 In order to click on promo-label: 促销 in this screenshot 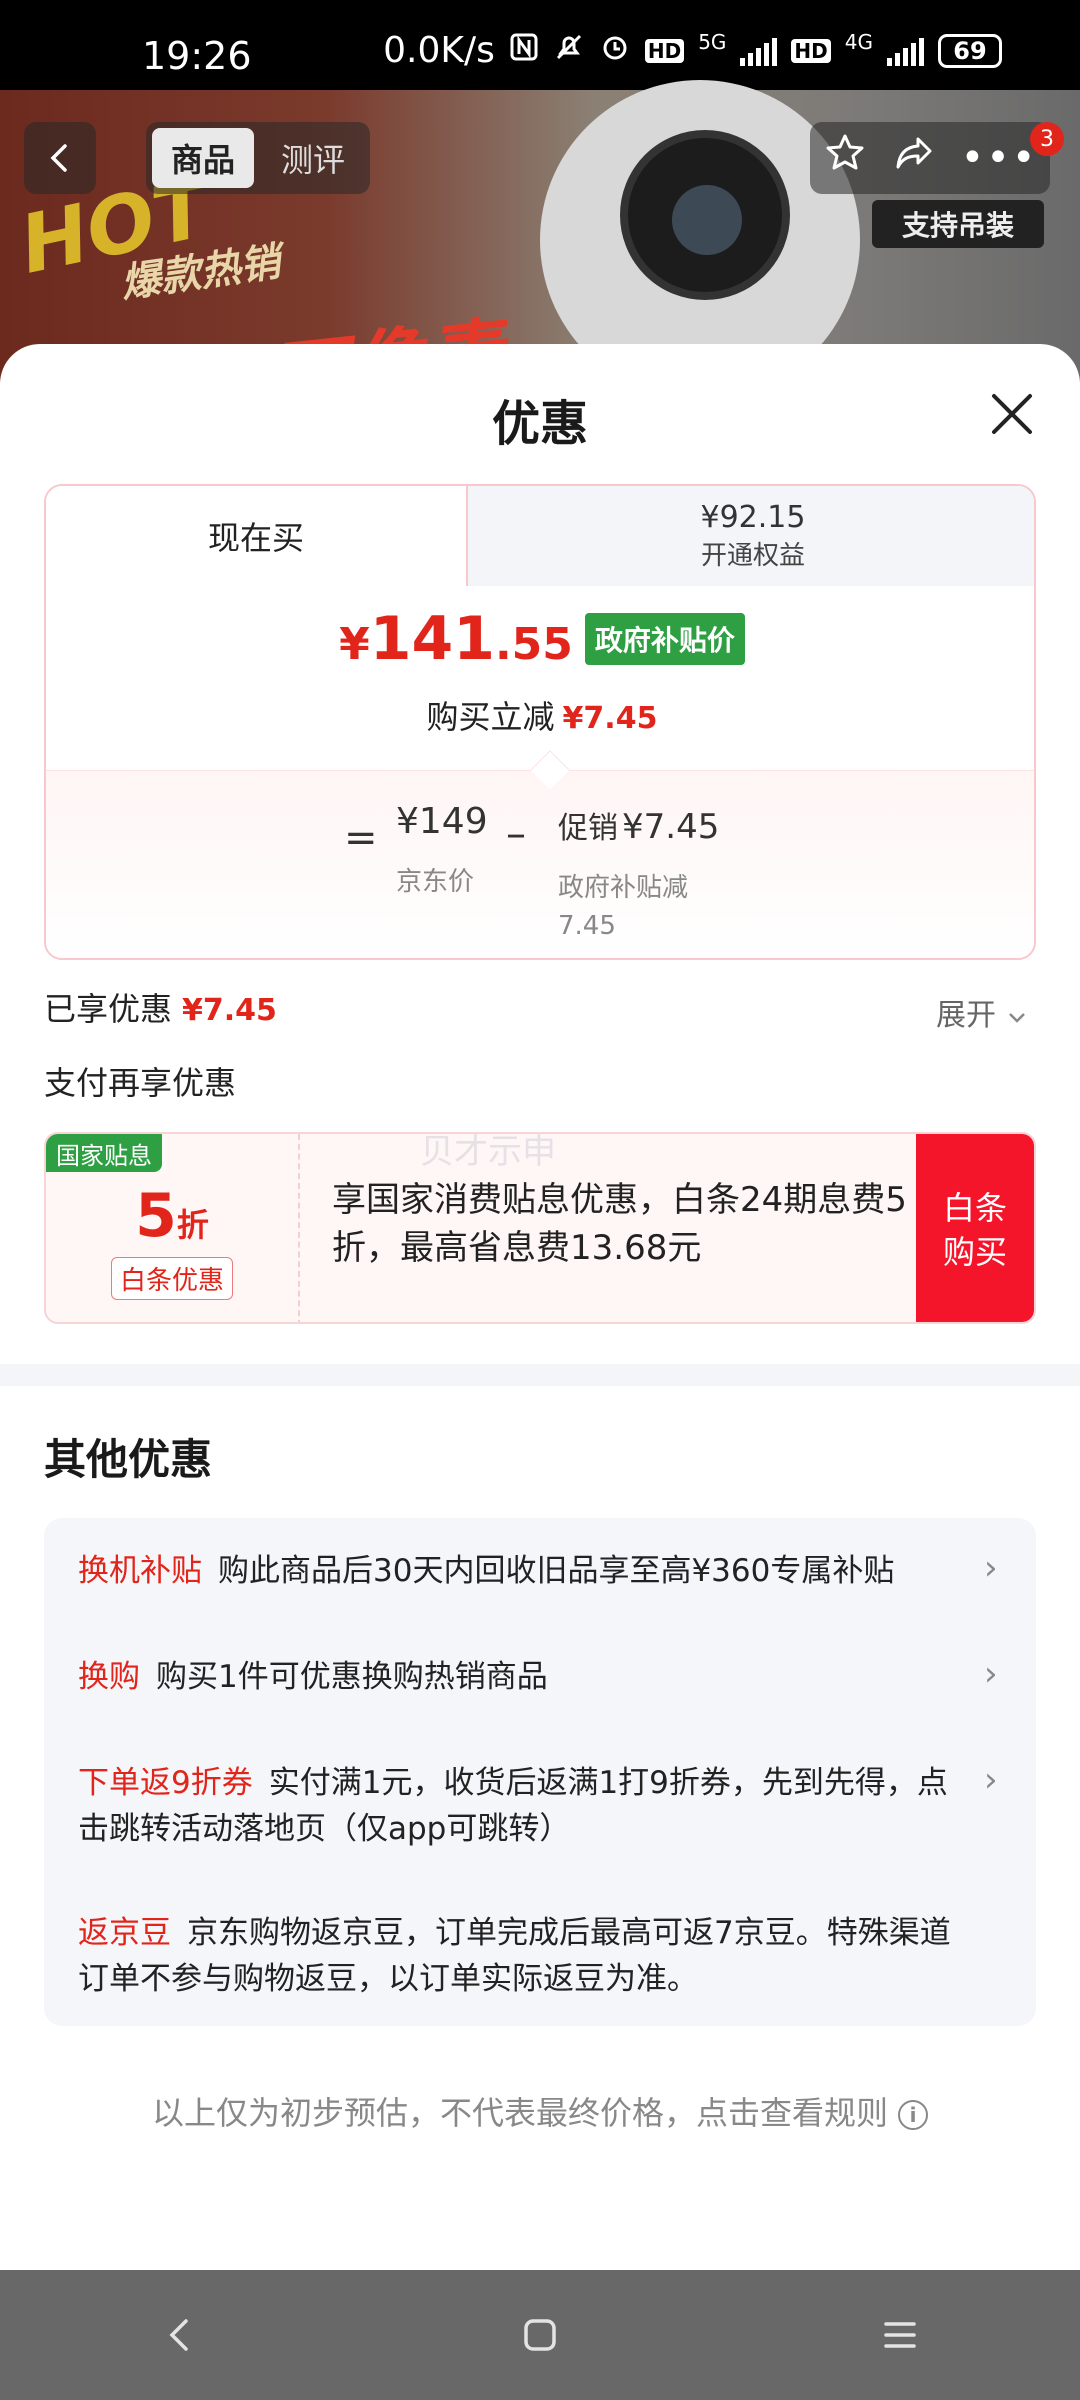, I will do `click(588, 828)`.